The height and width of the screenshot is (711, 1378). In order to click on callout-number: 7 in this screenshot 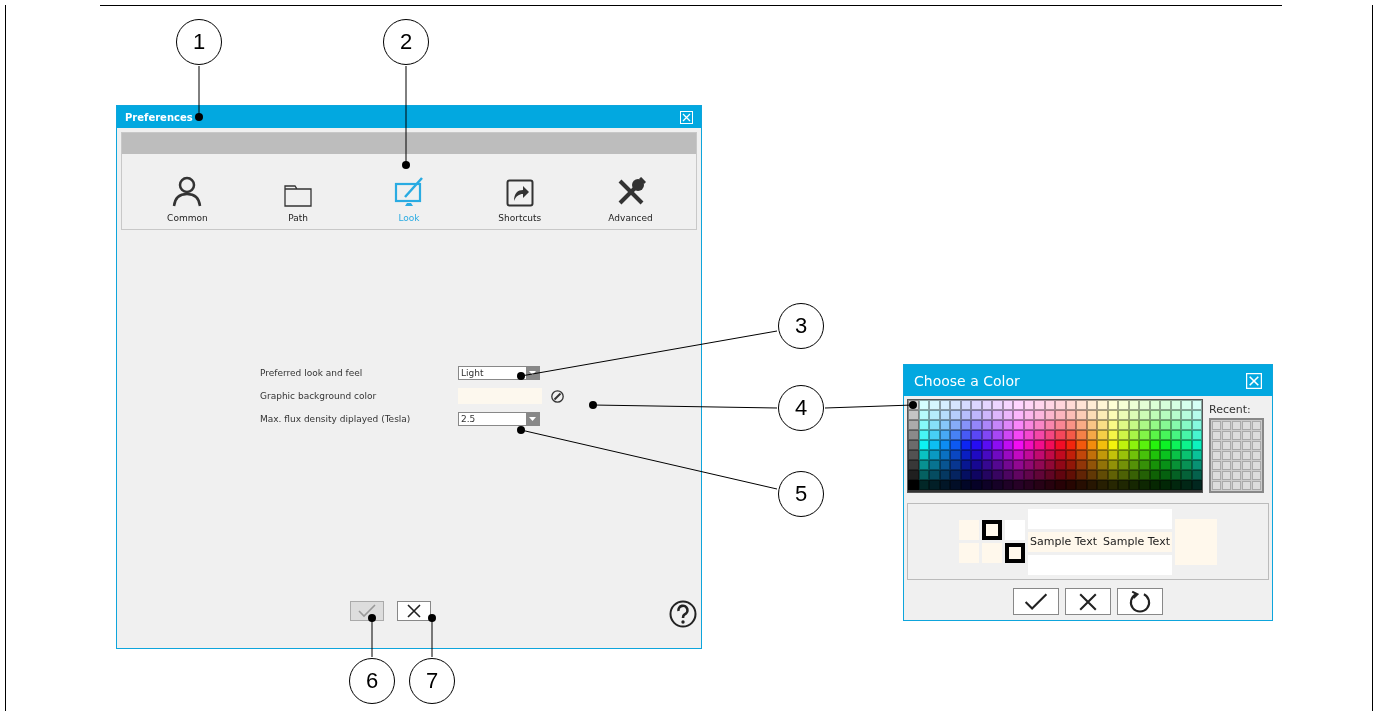, I will do `click(432, 681)`.